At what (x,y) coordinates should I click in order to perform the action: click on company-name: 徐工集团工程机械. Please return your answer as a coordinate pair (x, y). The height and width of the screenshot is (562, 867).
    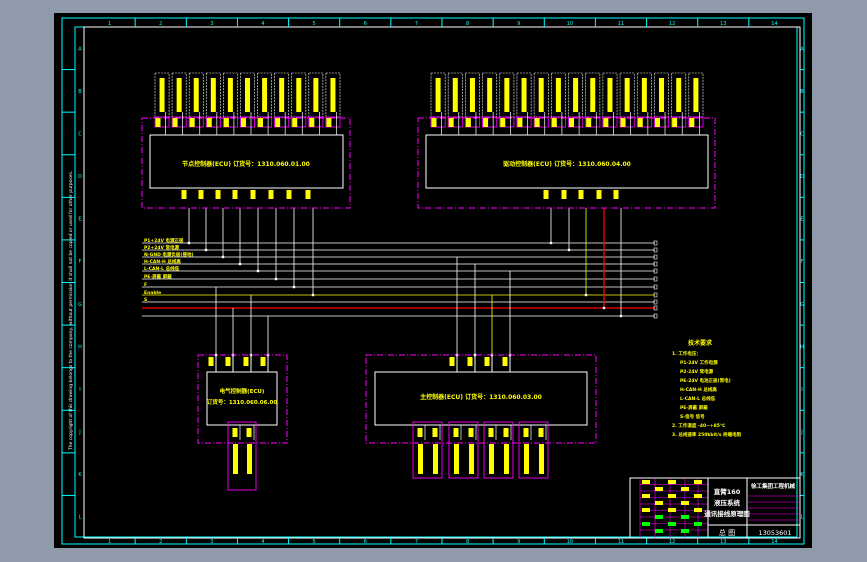
    Looking at the image, I should click on (773, 486).